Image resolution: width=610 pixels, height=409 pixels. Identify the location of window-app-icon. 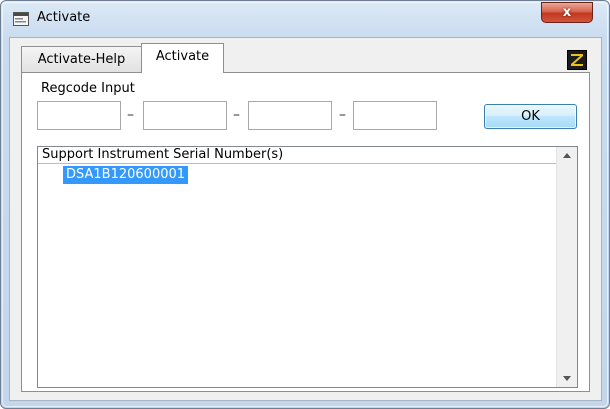
(21, 19).